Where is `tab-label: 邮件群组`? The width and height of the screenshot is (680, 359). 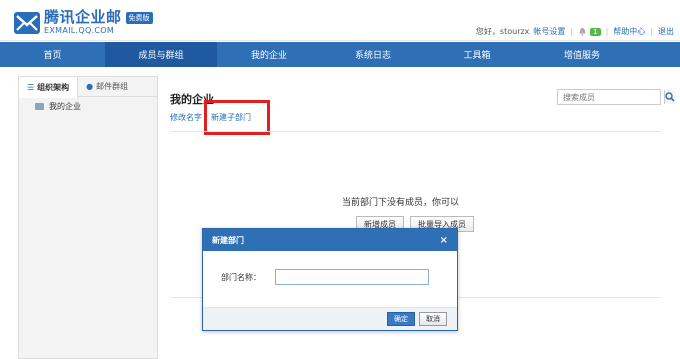 tab-label: 邮件群组 is located at coordinates (112, 86).